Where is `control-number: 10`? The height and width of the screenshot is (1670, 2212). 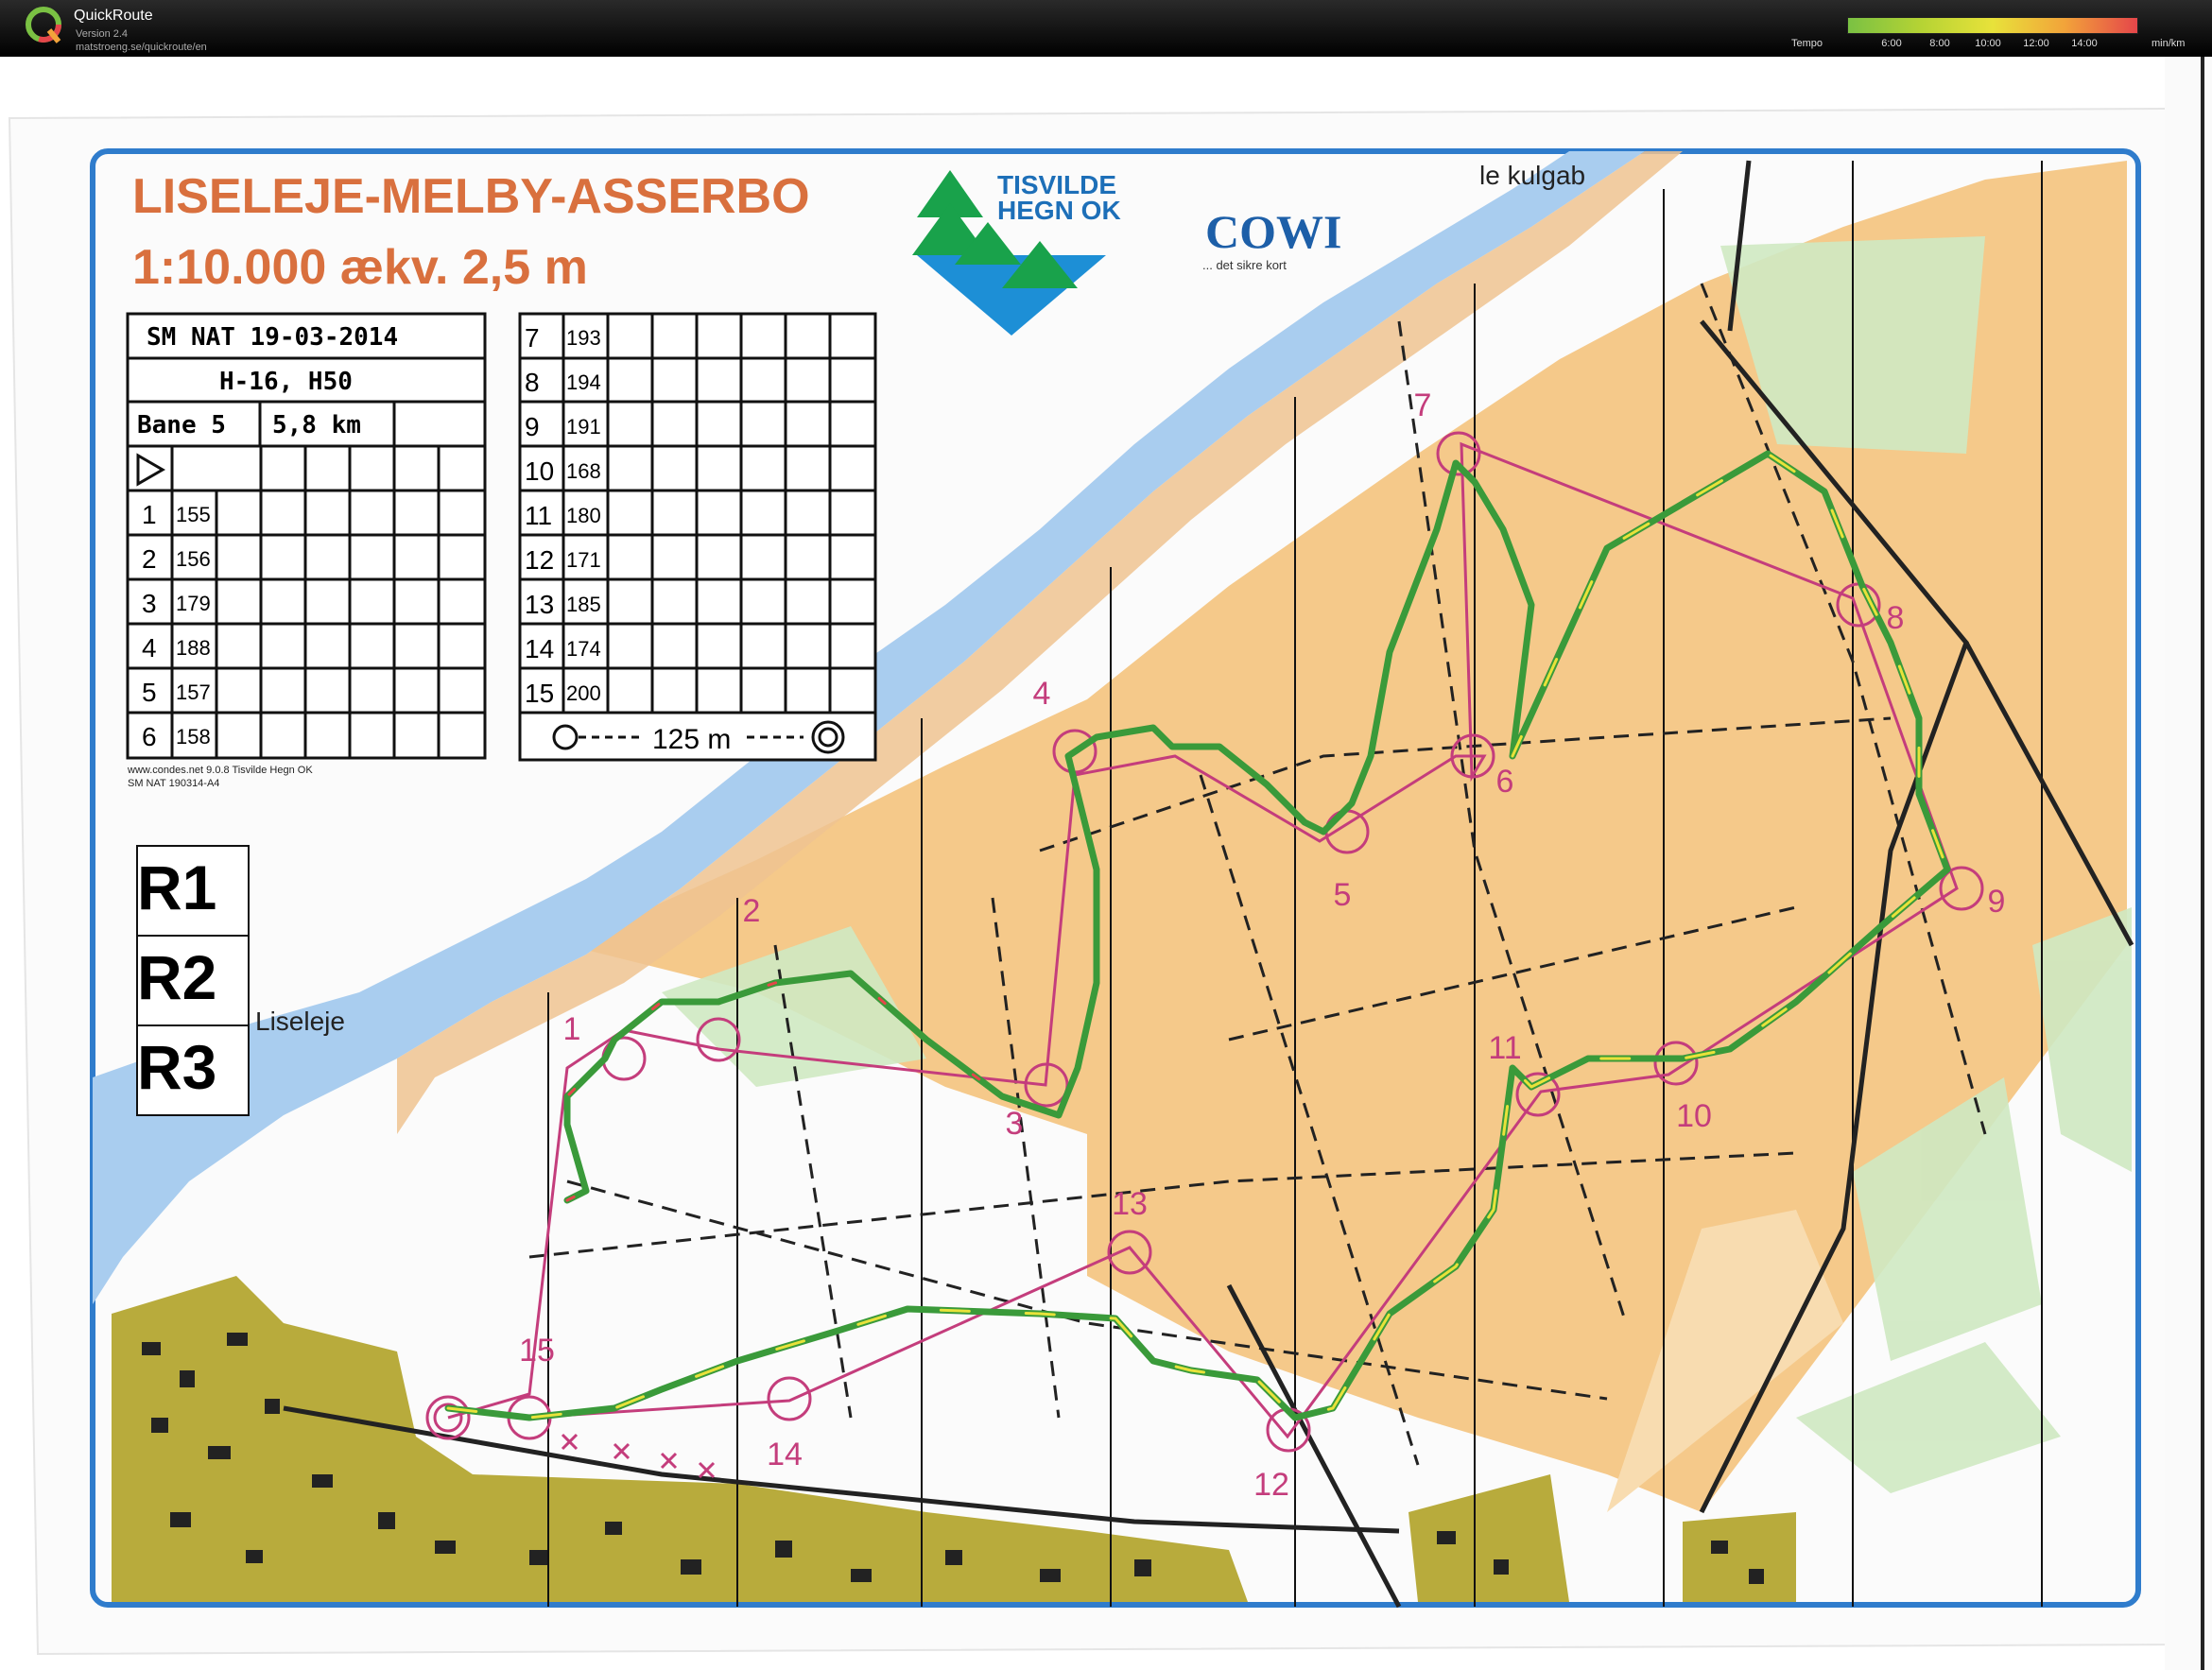
control-number: 10 is located at coordinates (1694, 1116).